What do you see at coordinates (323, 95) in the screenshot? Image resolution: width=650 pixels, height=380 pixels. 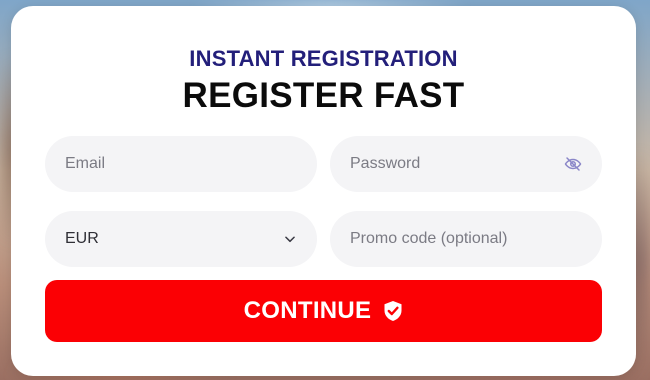 I see `form-title: REGISTER FAST` at bounding box center [323, 95].